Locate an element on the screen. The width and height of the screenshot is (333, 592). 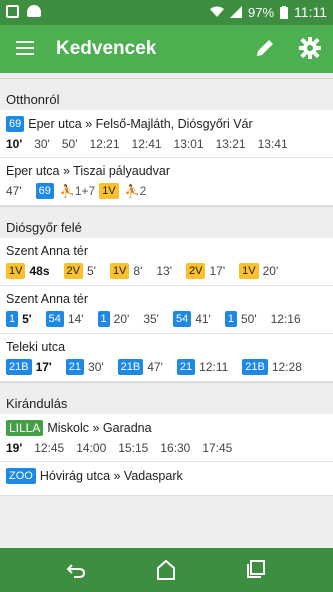
departure-time: 19' is located at coordinates (14, 448).